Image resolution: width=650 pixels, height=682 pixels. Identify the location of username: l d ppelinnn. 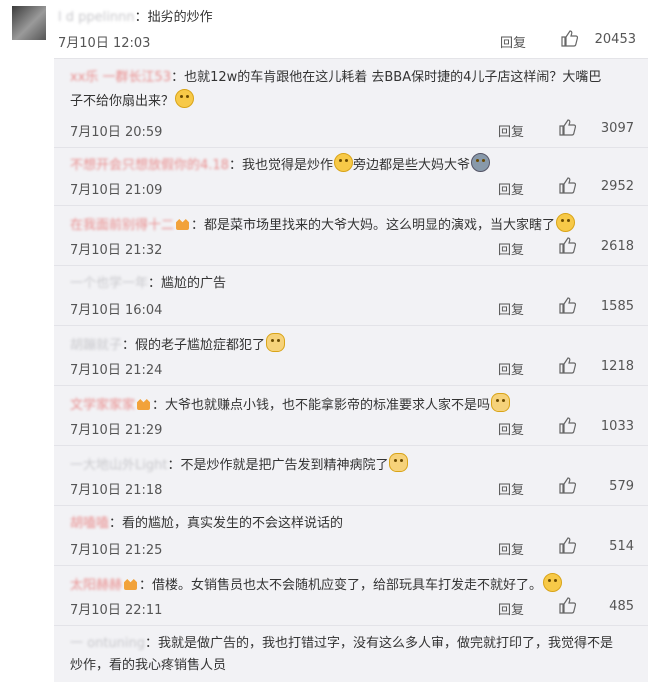
(96, 17).